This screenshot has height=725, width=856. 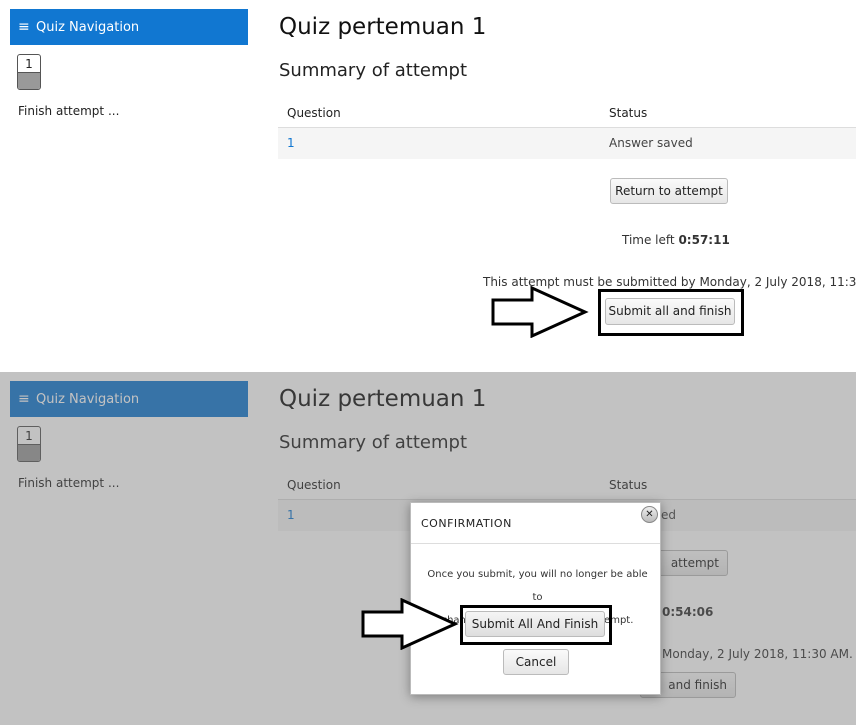 I want to click on time-left-text: Time left 0:57:11, so click(x=676, y=240).